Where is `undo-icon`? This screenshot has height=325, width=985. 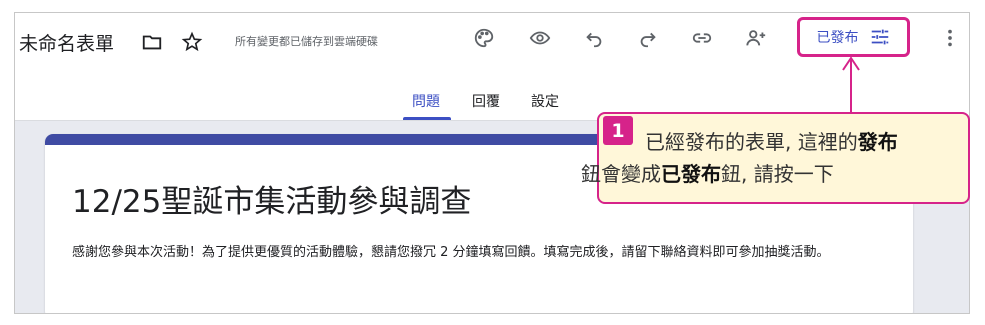 undo-icon is located at coordinates (594, 38).